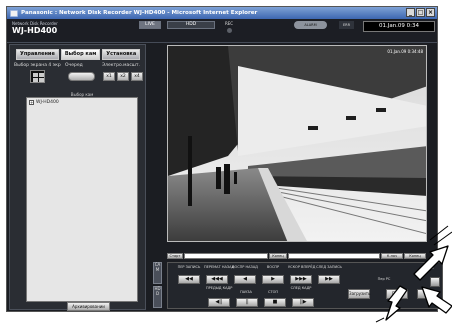 This screenshot has height=324, width=452. Describe the element at coordinates (413, 274) in the screenshot. I see `pointer-arrows-icon` at that location.